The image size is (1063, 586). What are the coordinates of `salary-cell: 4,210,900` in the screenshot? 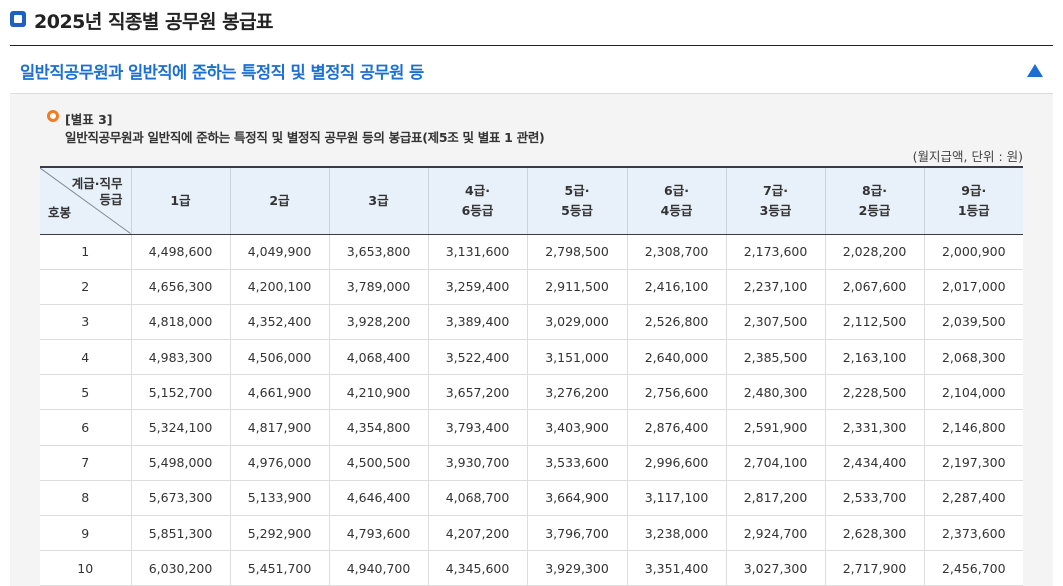 It's located at (378, 392).